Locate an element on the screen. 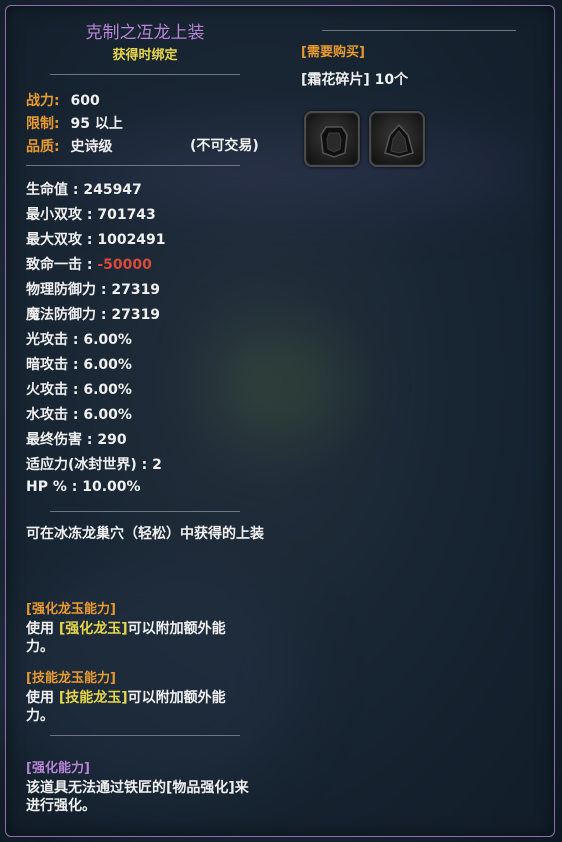 The image size is (562, 842). skill-jade-section-title: [技能龙玉能力] is located at coordinates (71, 678).